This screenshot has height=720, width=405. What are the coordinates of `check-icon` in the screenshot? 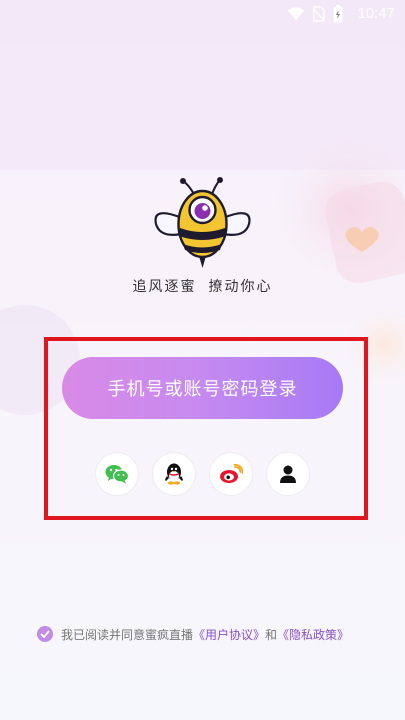 It's located at (45, 634).